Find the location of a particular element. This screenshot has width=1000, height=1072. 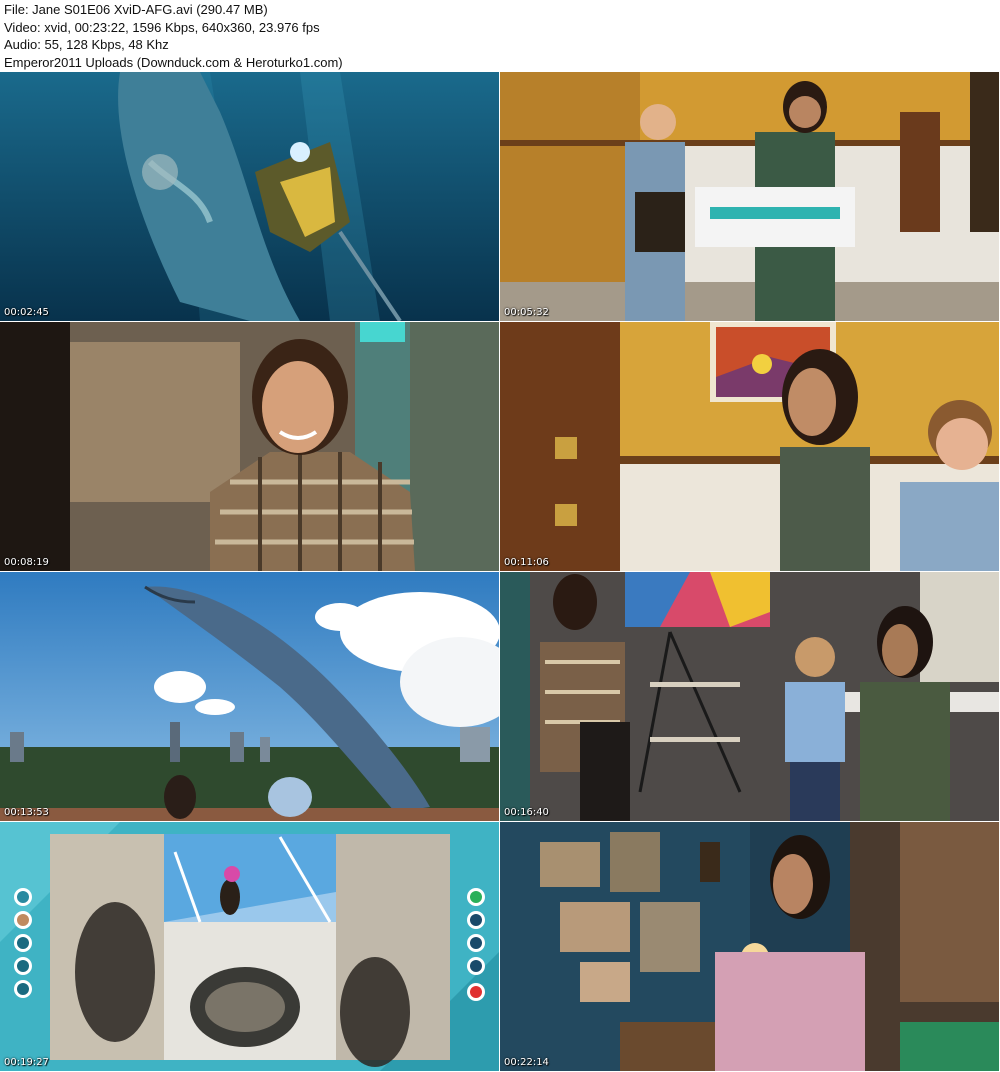

thumbnail-1: 00:02:45 is located at coordinates (249, 196).